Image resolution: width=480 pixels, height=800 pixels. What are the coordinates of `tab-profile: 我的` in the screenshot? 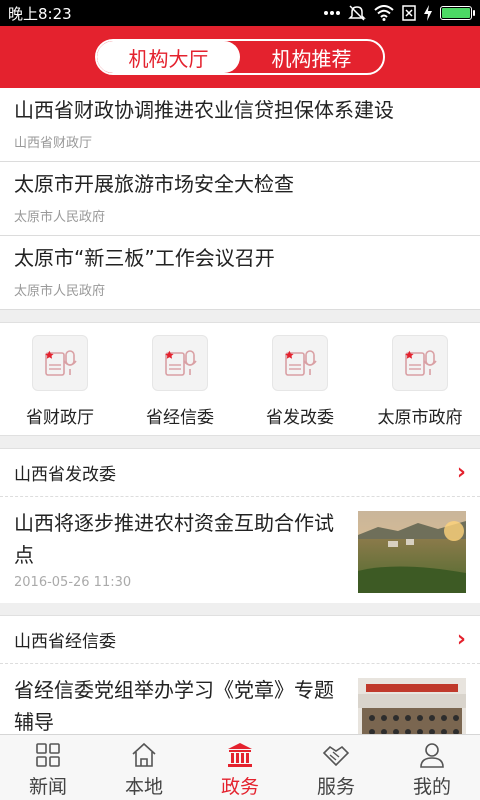 It's located at (432, 767).